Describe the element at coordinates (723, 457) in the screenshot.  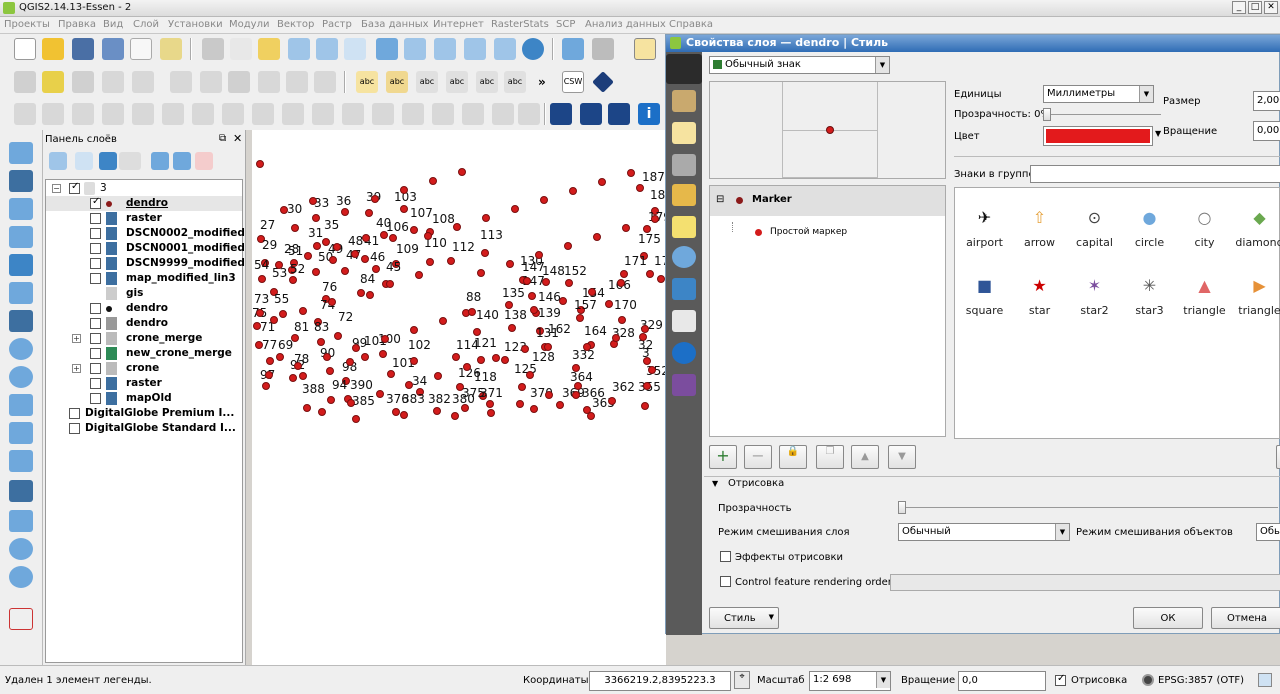
I see `add-symbol-layer-button: +` at that location.